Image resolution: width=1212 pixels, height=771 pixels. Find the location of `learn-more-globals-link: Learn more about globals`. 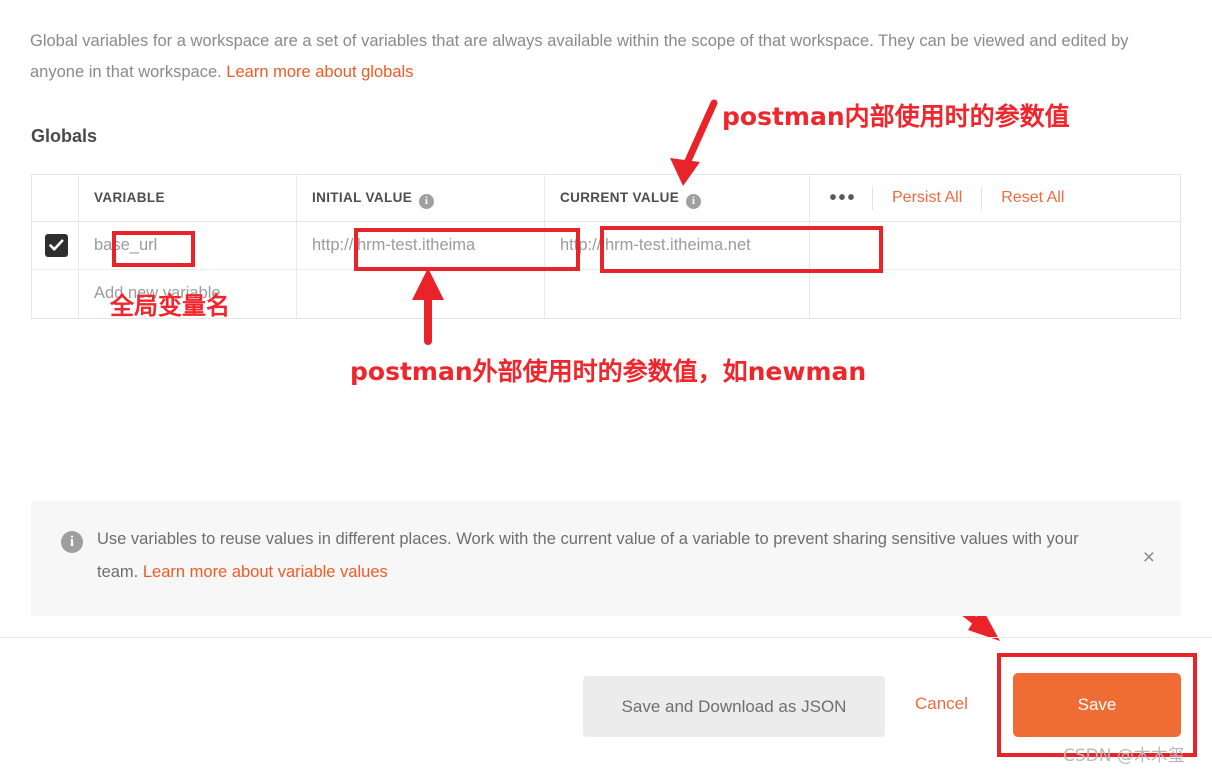

learn-more-globals-link: Learn more about globals is located at coordinates (319, 72).